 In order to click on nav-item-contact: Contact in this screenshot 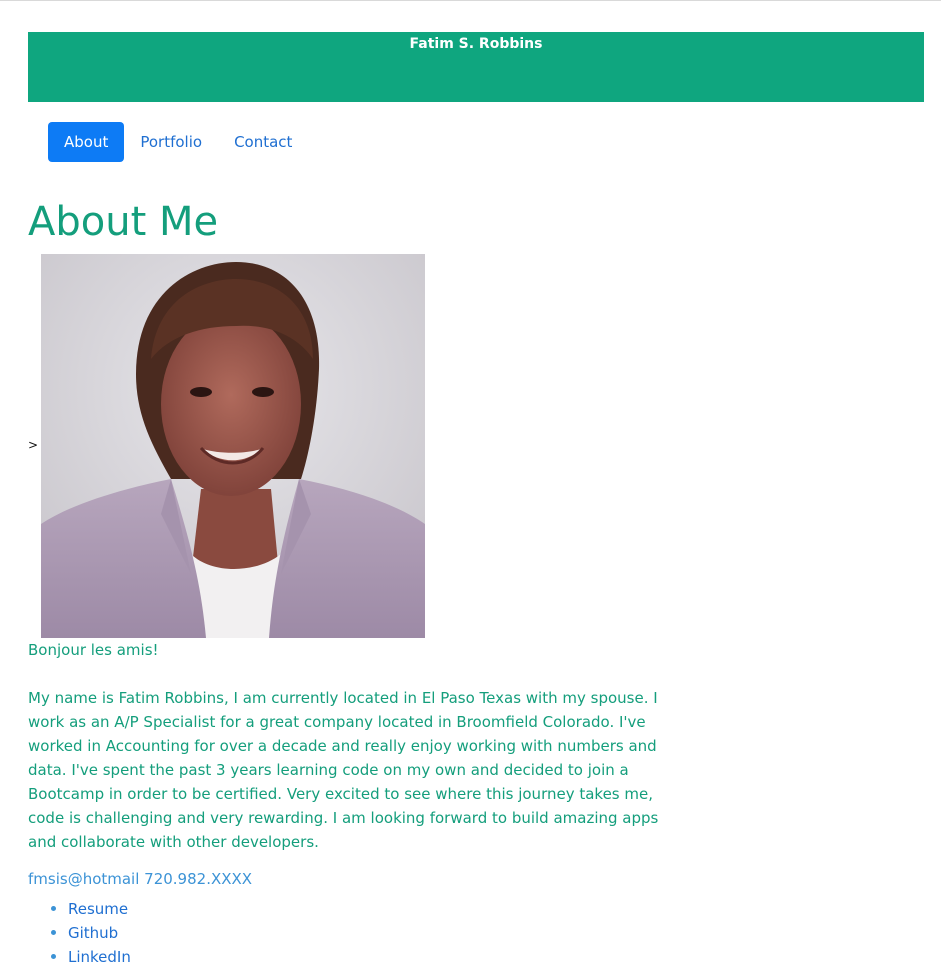, I will do `click(263, 142)`.